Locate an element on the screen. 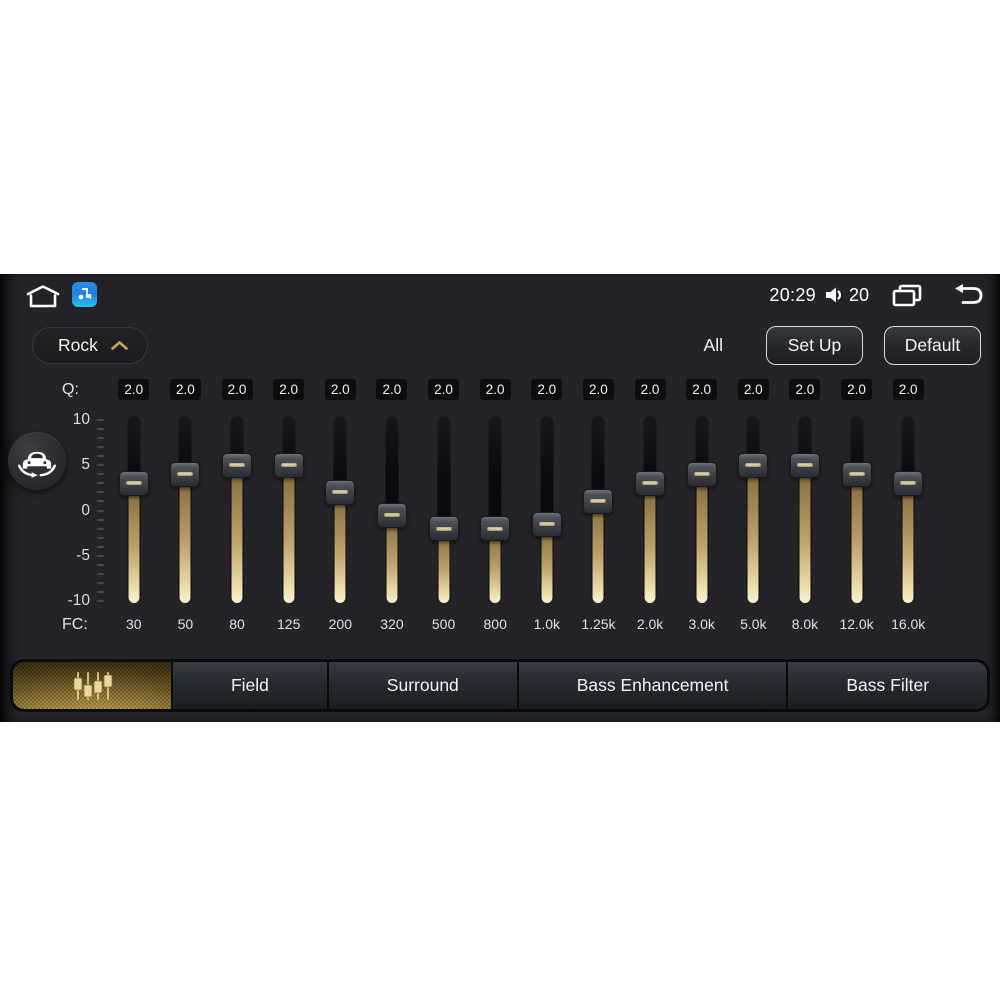  sound-field-car-button is located at coordinates (37, 461).